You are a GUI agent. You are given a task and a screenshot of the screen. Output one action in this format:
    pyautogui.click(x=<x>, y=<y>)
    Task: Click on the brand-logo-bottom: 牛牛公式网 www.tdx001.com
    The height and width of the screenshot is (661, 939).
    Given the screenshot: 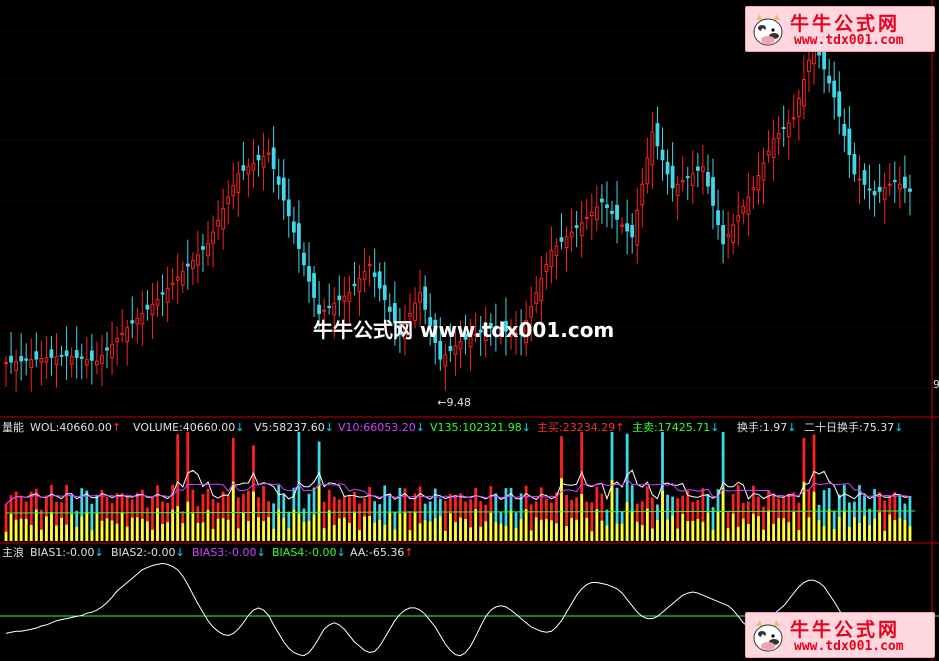 What is the action you would take?
    pyautogui.click(x=840, y=635)
    